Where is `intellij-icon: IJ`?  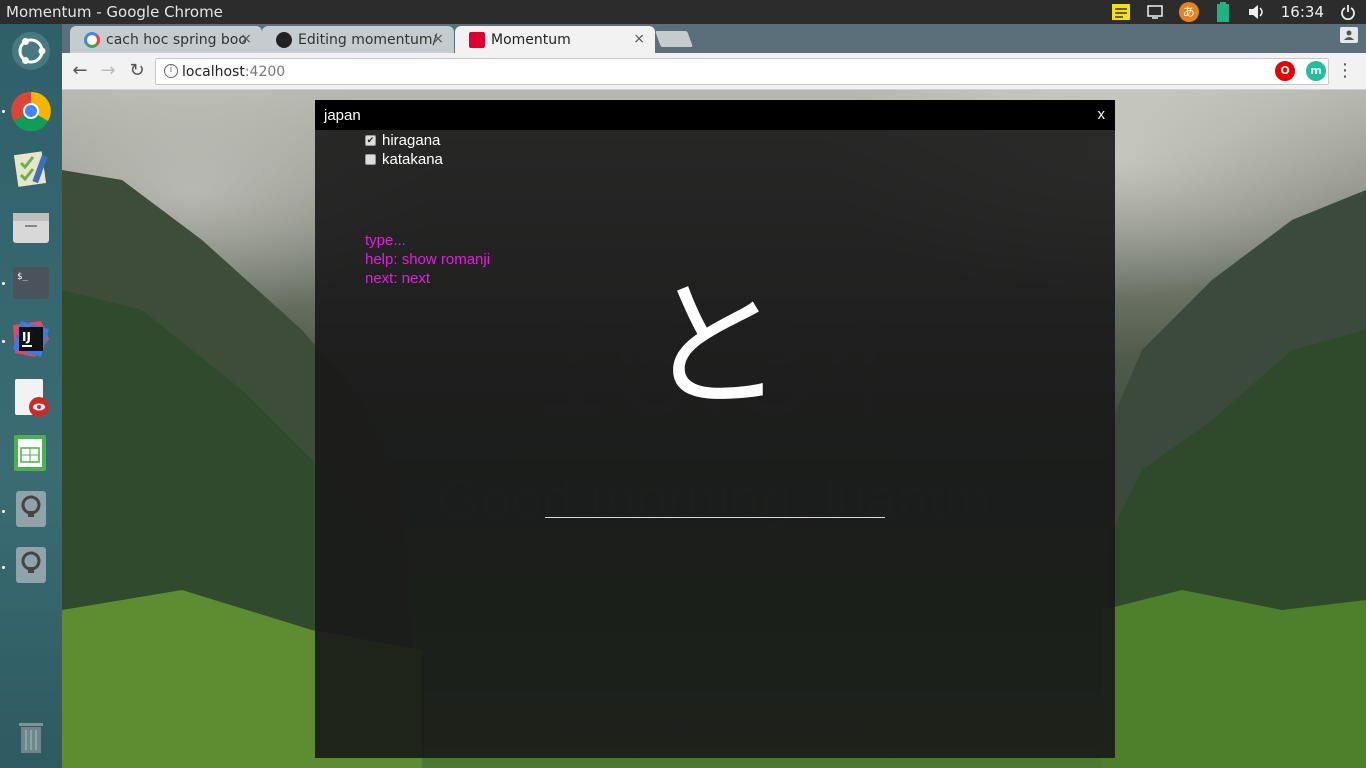 intellij-icon: IJ is located at coordinates (31, 339).